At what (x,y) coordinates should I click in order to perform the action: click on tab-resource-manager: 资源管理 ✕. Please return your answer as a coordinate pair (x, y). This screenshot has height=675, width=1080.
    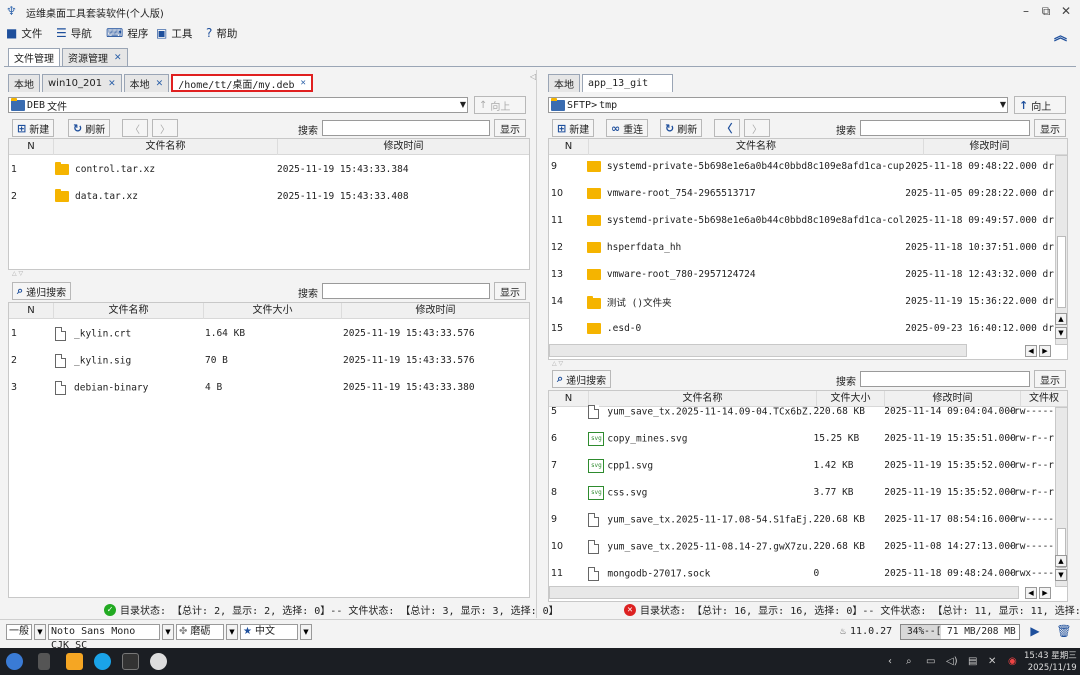
    Looking at the image, I should click on (95, 57).